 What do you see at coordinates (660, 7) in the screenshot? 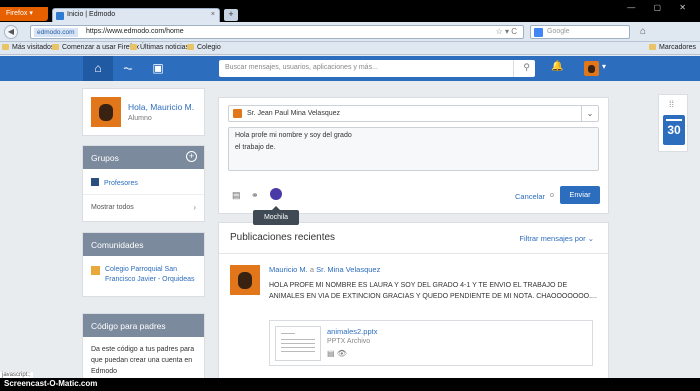
I see `window-controls: — ▢ ✕` at bounding box center [660, 7].